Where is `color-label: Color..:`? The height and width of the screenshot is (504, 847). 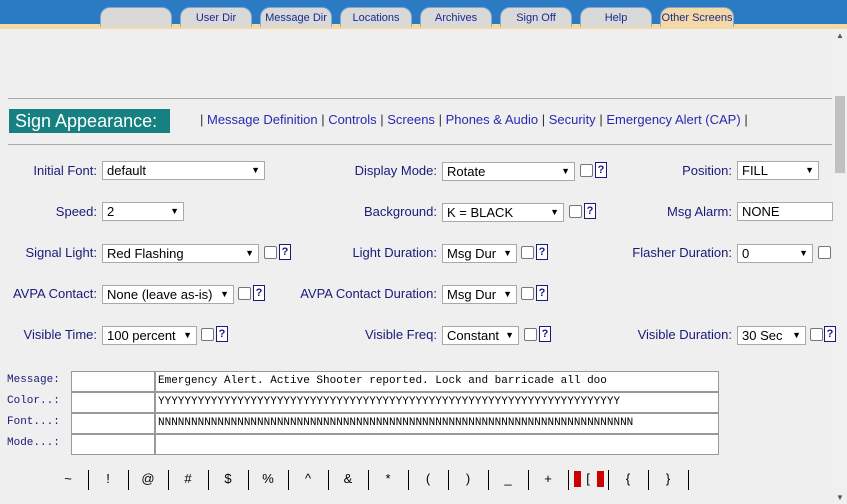 color-label: Color..: is located at coordinates (33, 401).